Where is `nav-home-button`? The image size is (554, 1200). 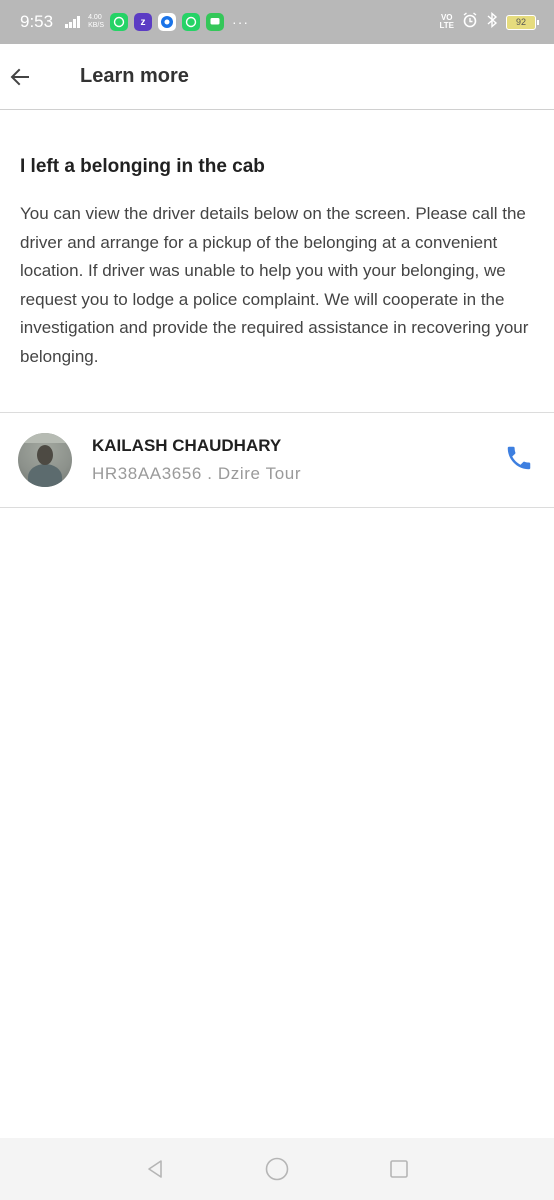
nav-home-button is located at coordinates (277, 1169).